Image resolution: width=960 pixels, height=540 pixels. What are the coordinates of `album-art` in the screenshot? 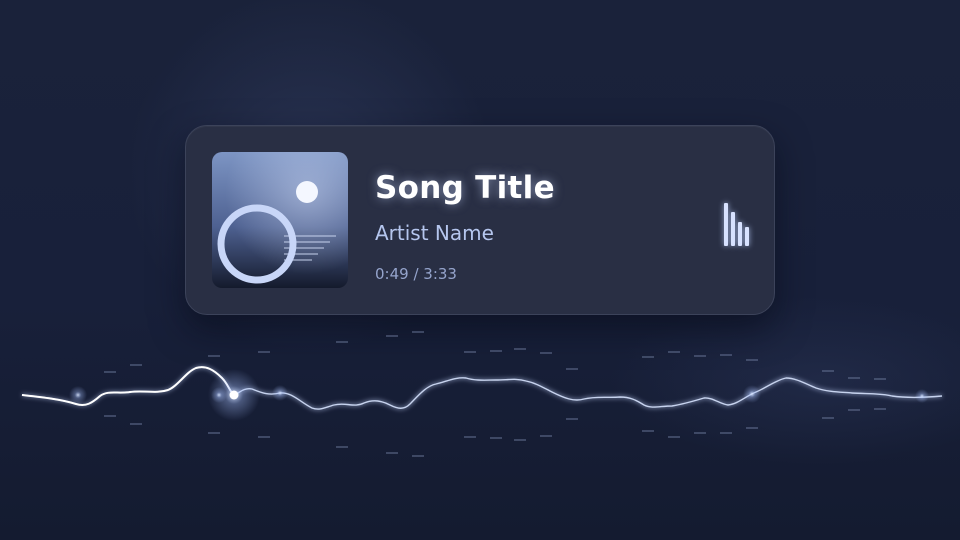 It's located at (280, 220).